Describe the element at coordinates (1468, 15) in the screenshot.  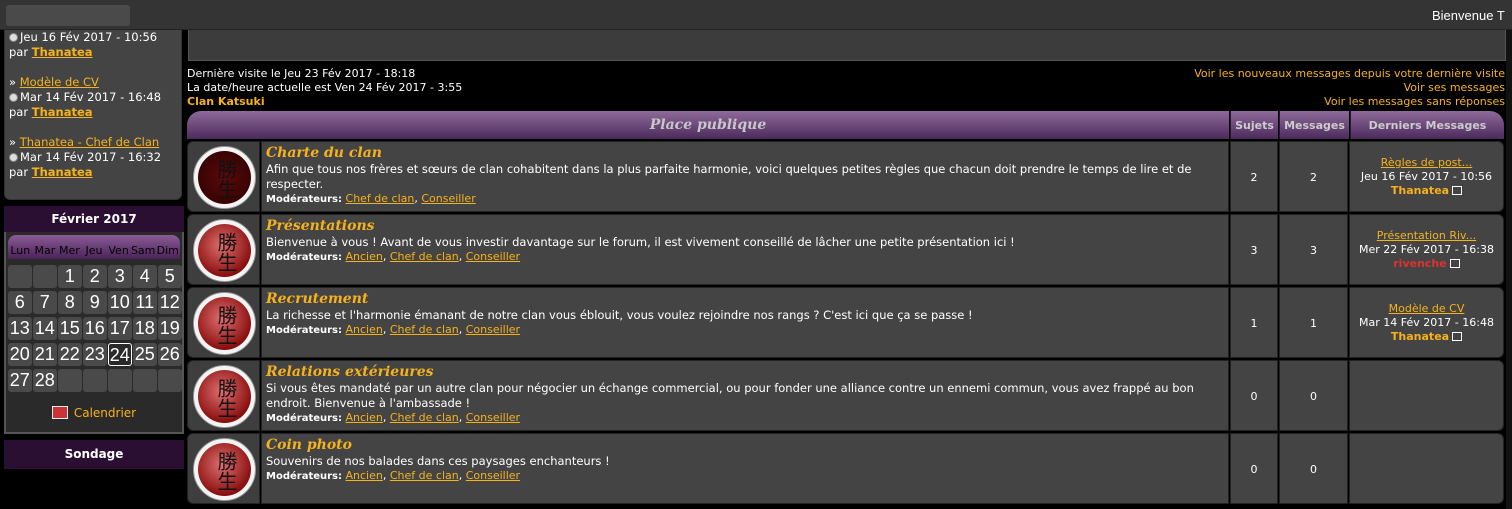
I see `welcome-text: Bienvenue T` at that location.